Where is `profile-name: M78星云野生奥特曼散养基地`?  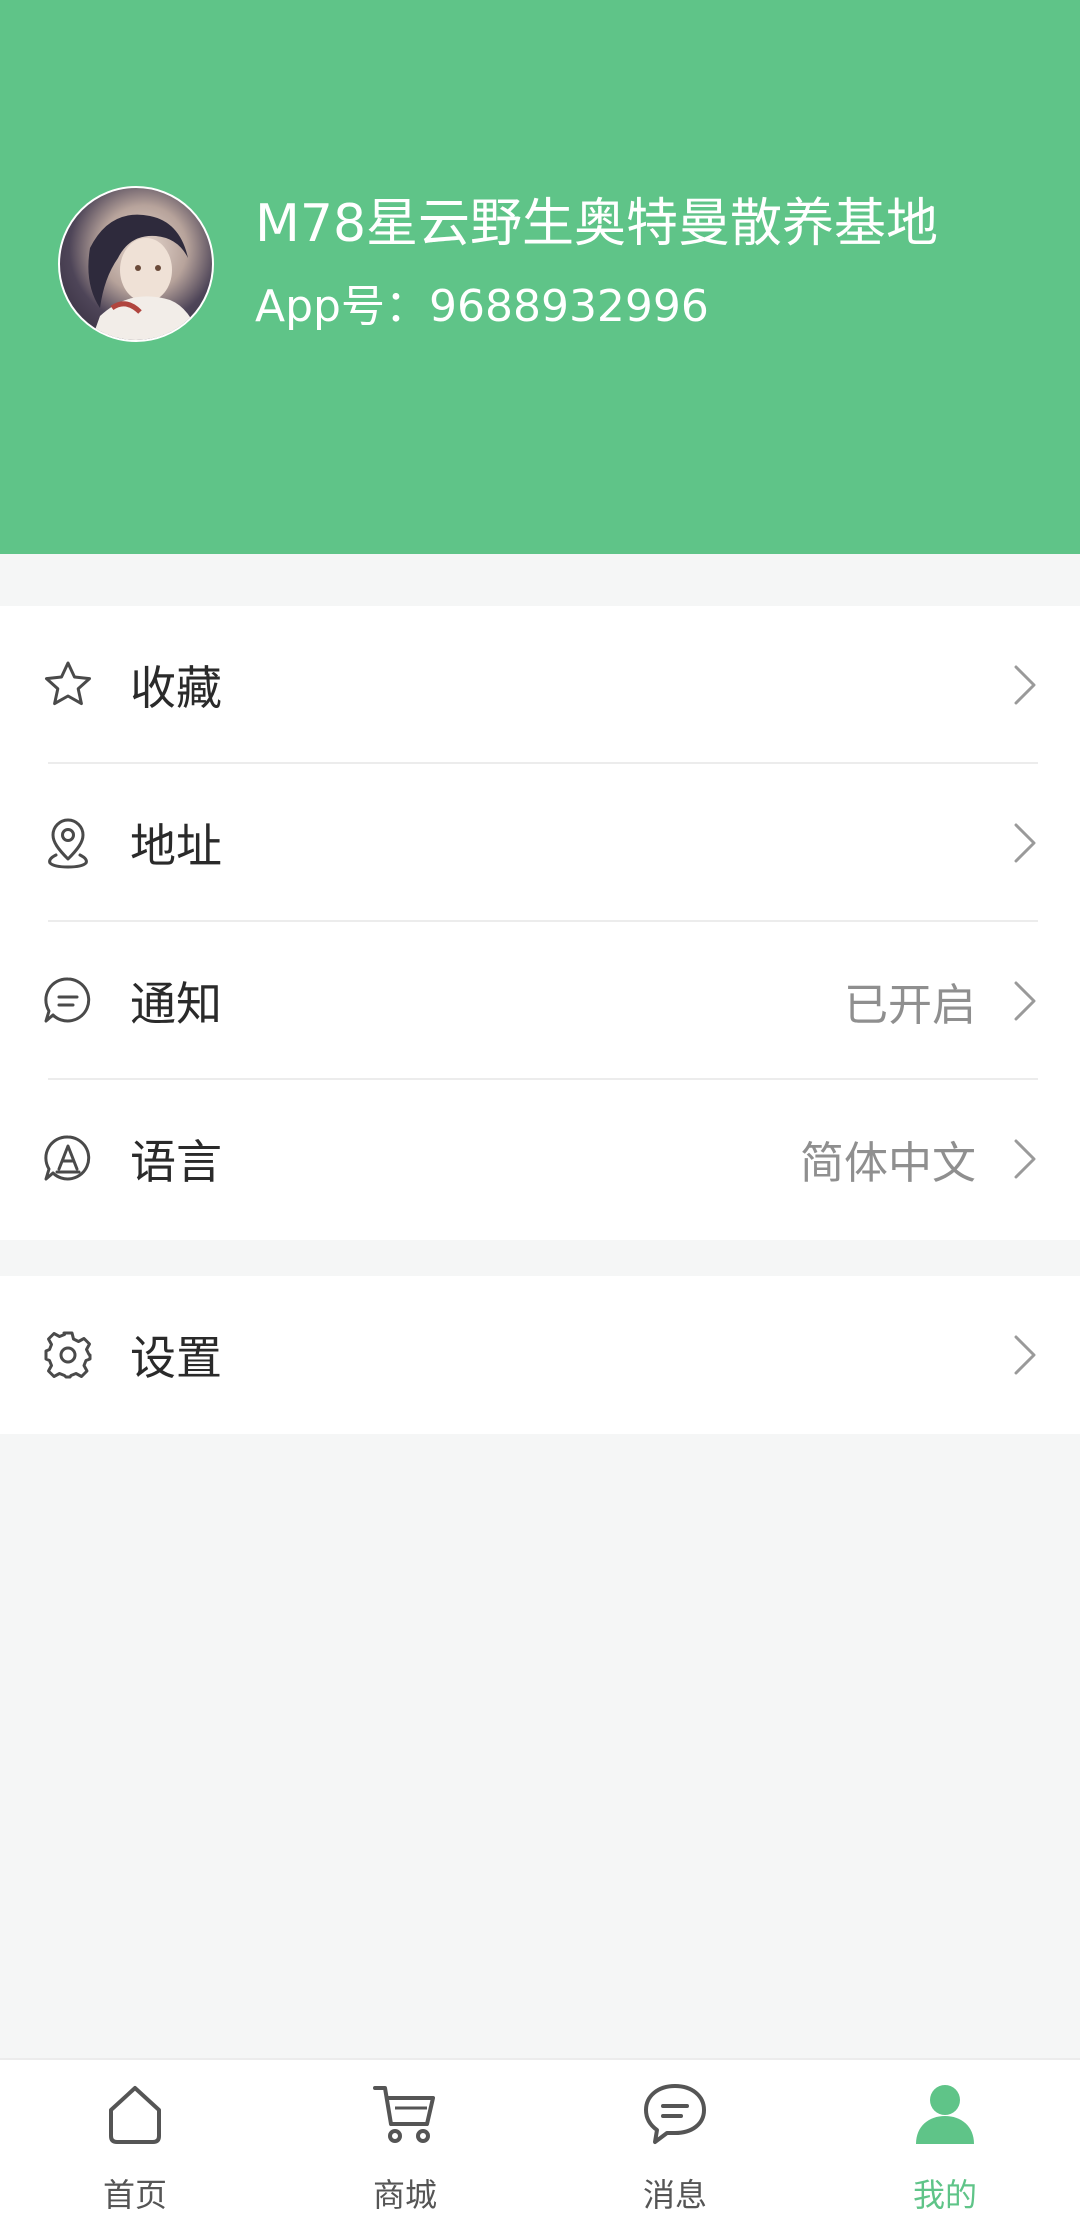
profile-name: M78星云野生奥特曼散养基地 is located at coordinates (597, 224).